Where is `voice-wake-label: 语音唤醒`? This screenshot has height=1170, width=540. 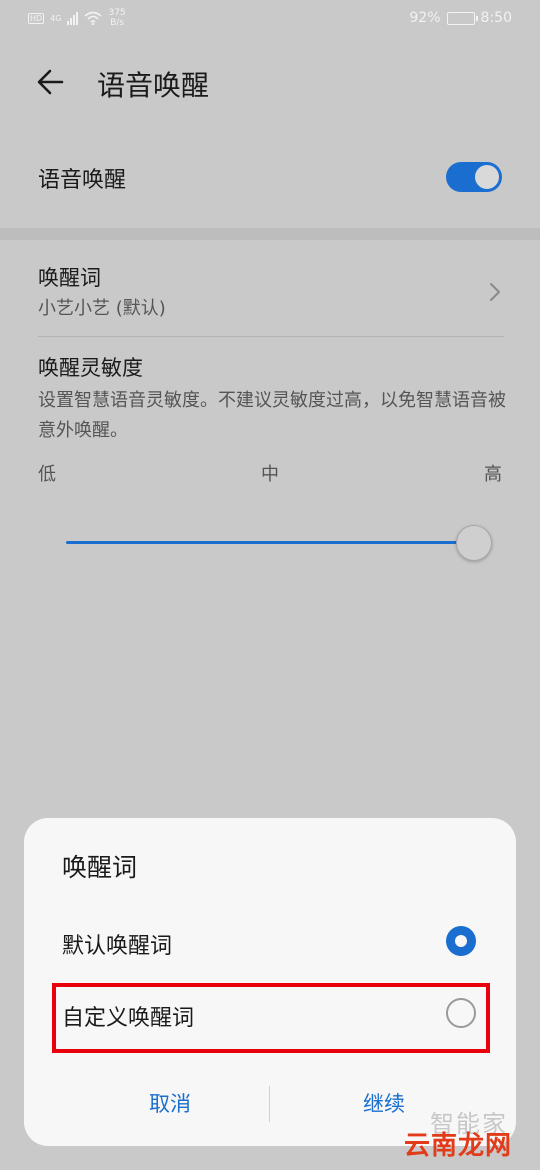
voice-wake-label: 语音唤醒 is located at coordinates (82, 180).